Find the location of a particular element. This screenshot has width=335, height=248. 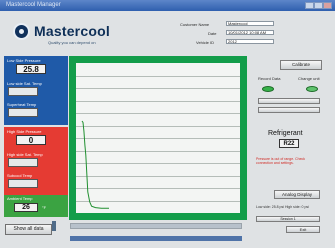

customer-name-label: Customer Name is located at coordinates (195, 24).